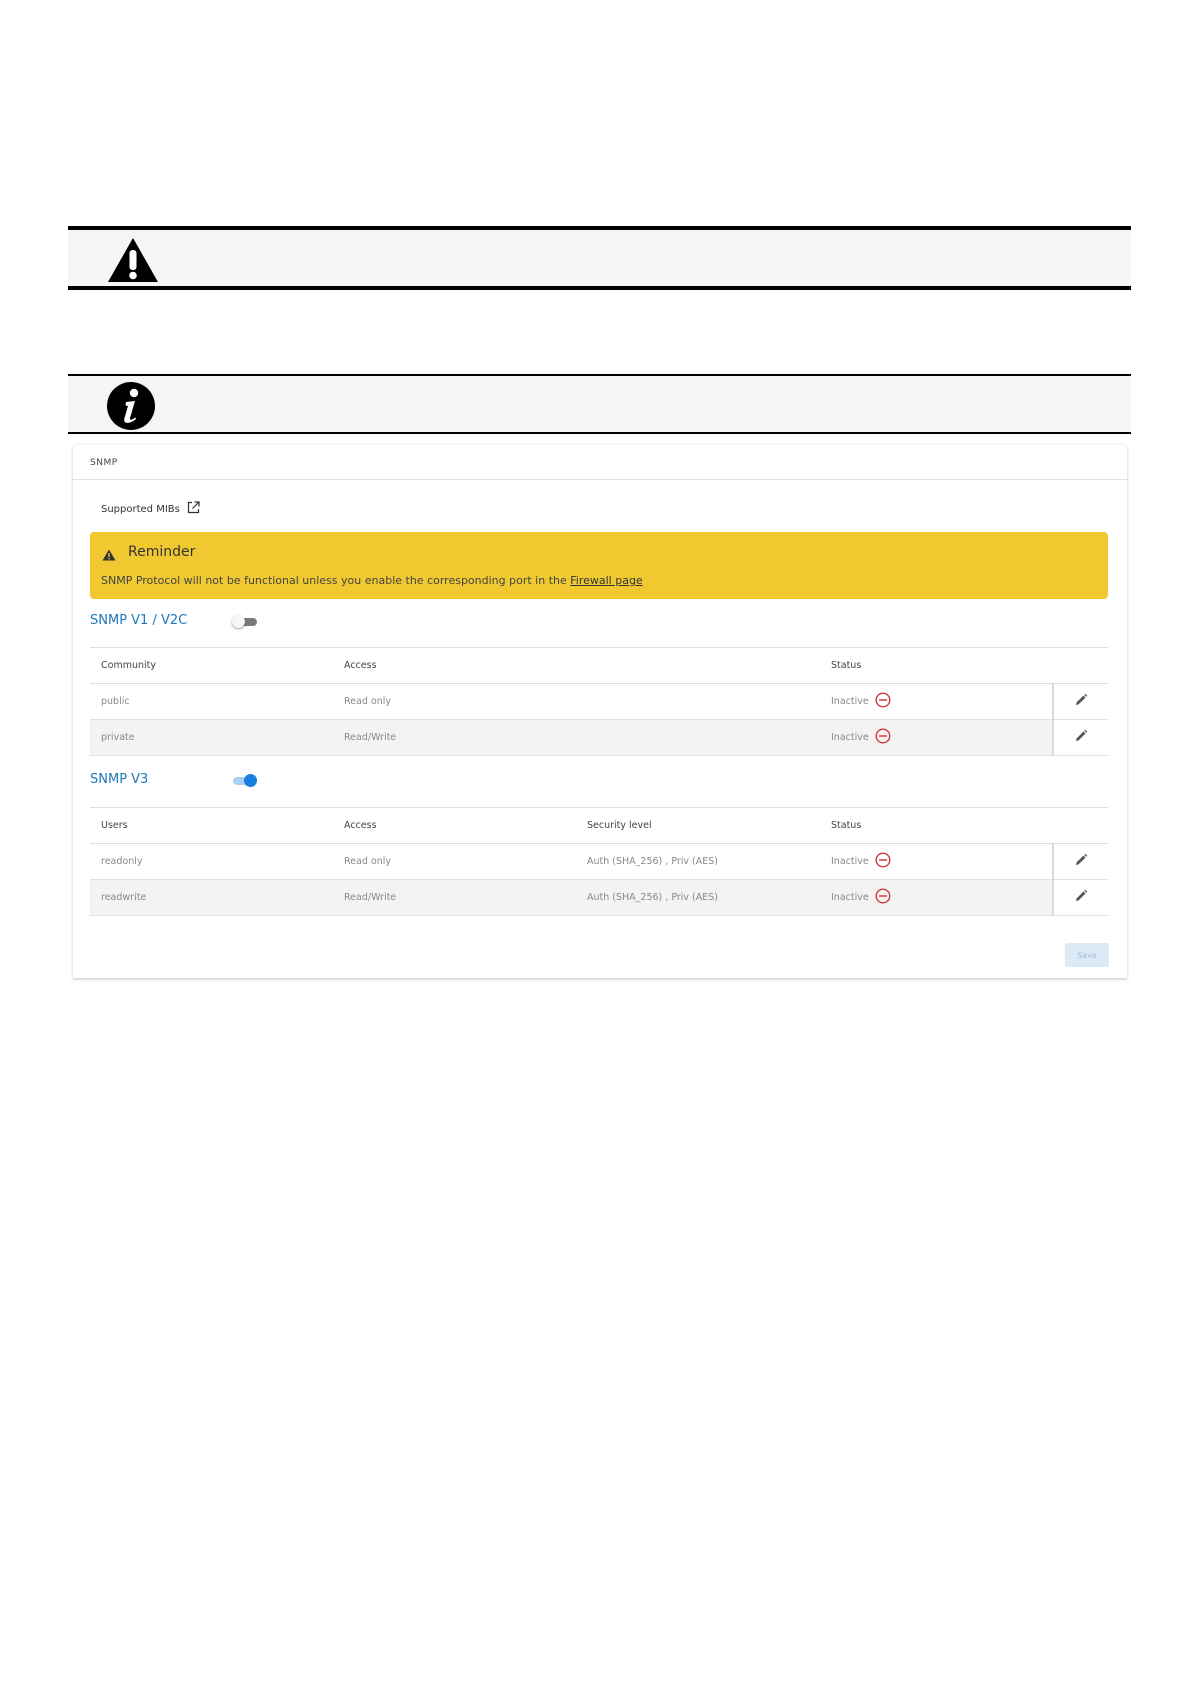 The height and width of the screenshot is (1684, 1191). Describe the element at coordinates (211, 861) in the screenshot. I see `user-cell: readonly` at that location.